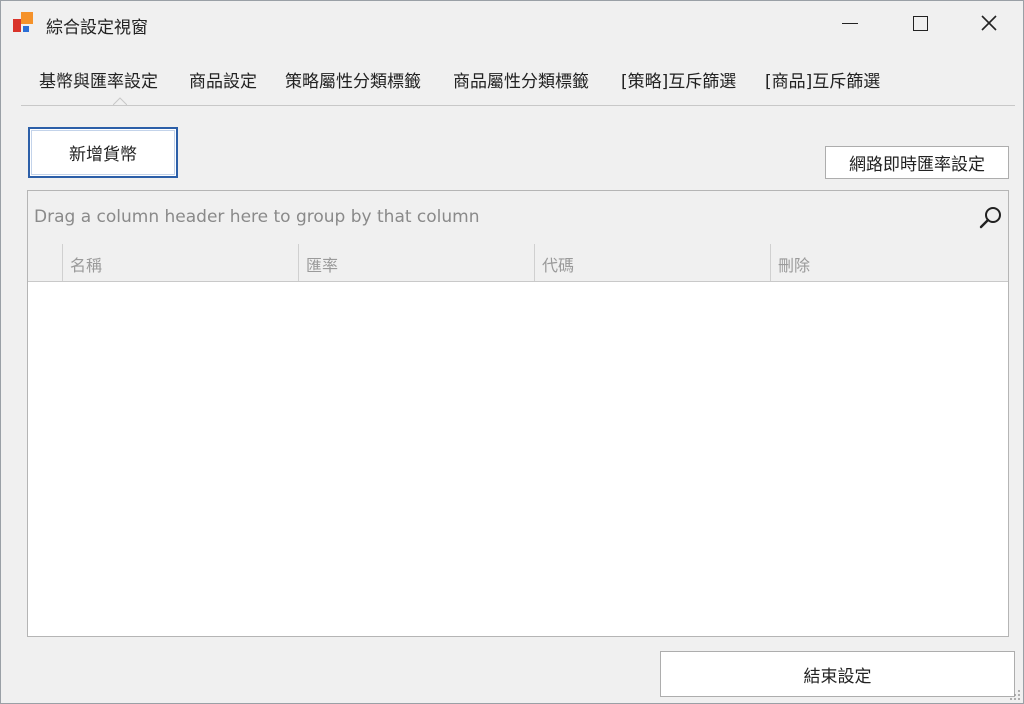 The image size is (1024, 704). What do you see at coordinates (889, 262) in the screenshot?
I see `column-header-delete: 刪除` at bounding box center [889, 262].